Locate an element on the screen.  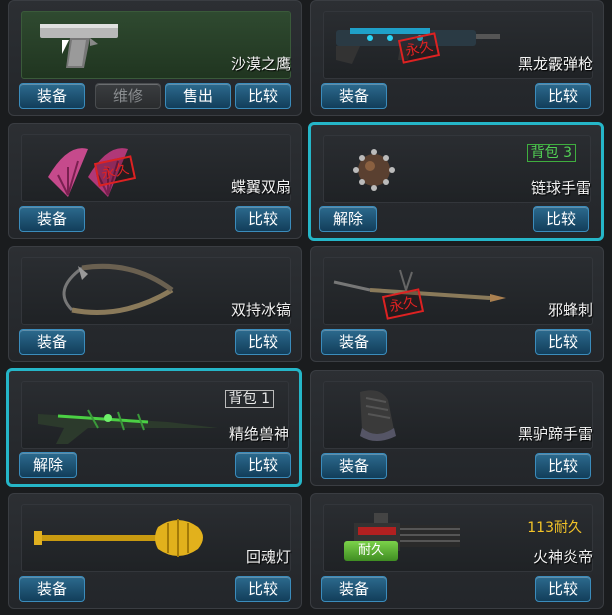
item-name: 沙漠之鹰 is located at coordinates (260, 64).